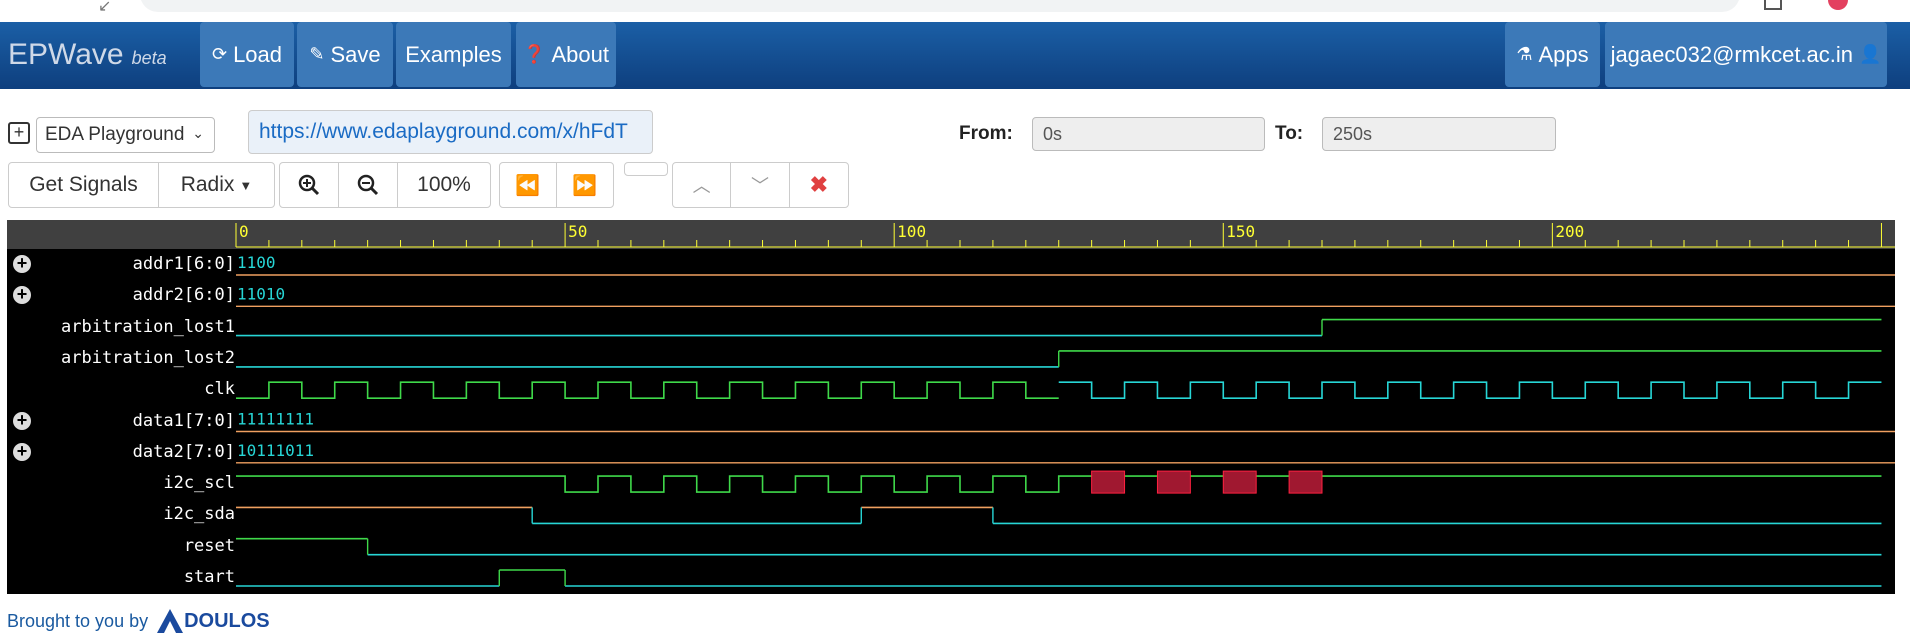  Describe the element at coordinates (1439, 134) in the screenshot. I see `to-field: 250s` at that location.